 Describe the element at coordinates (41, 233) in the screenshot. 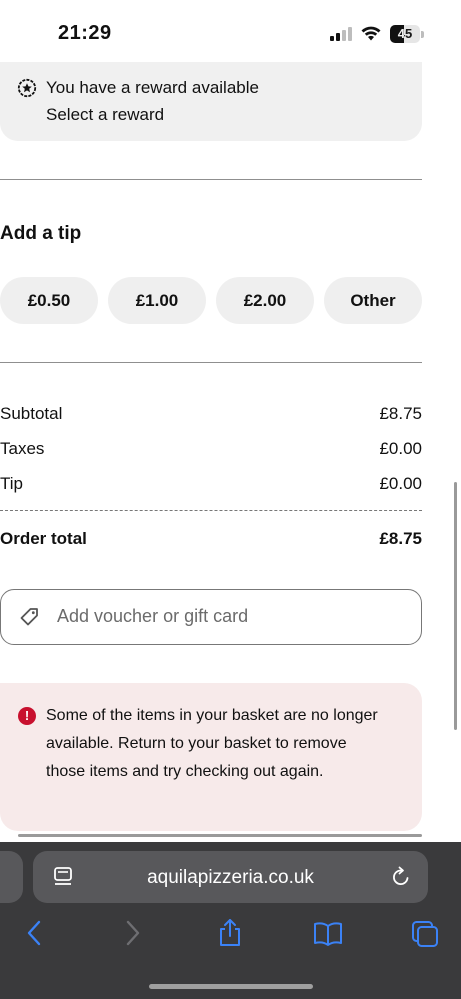

I see `tip-heading: Add a tip` at that location.